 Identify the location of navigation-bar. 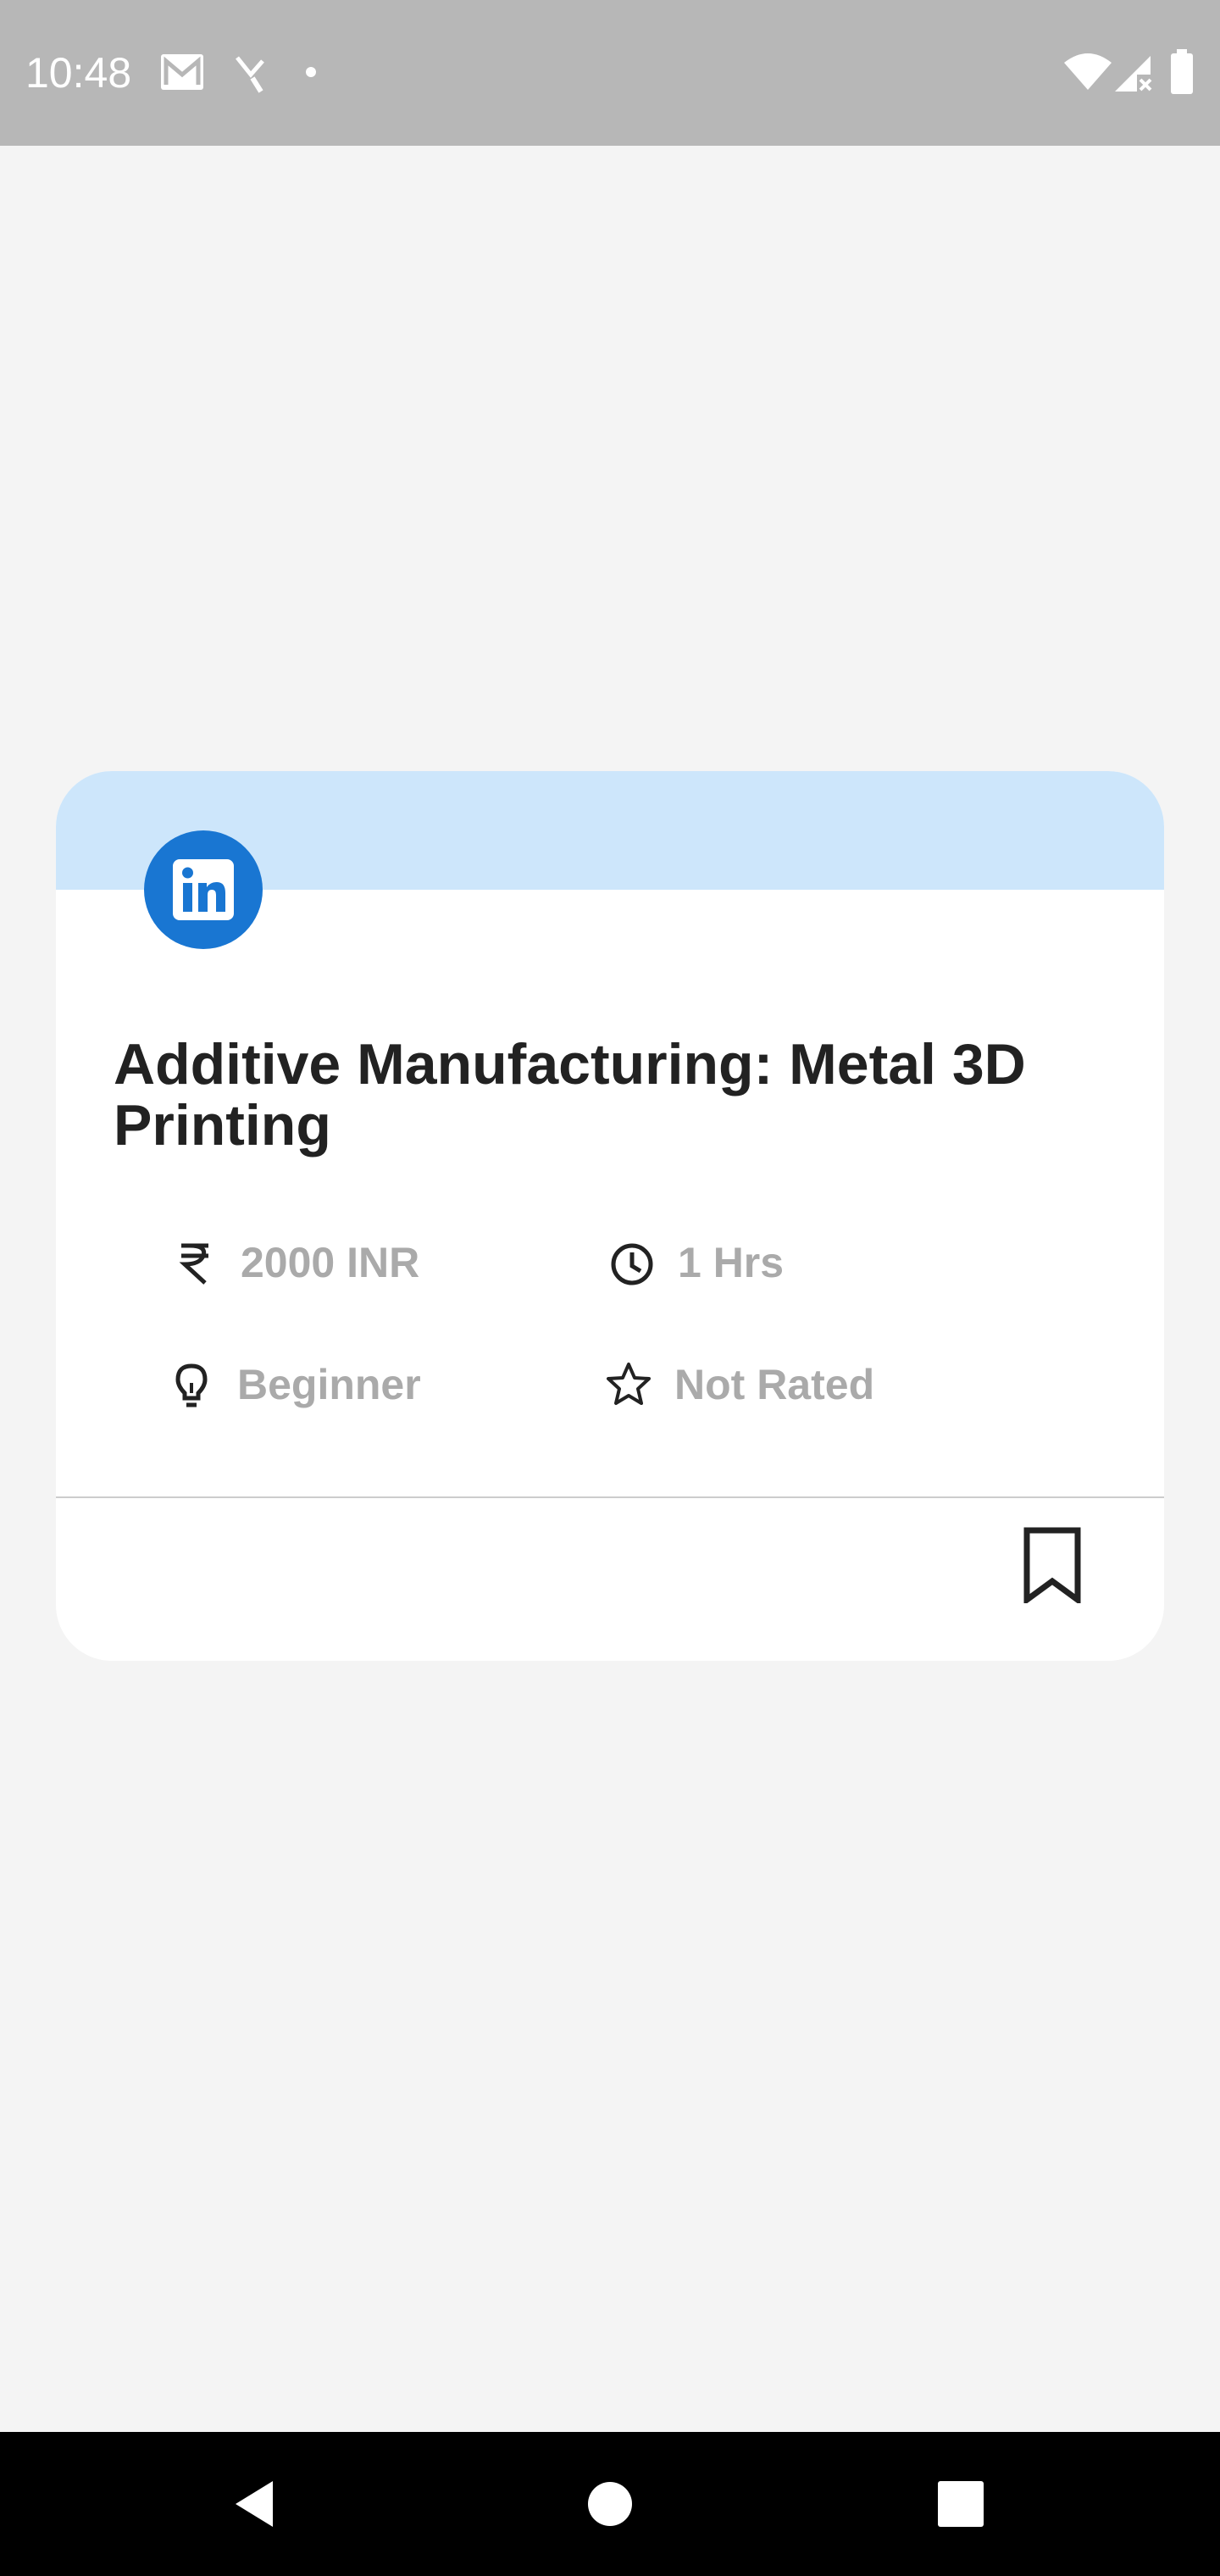
(610, 2504).